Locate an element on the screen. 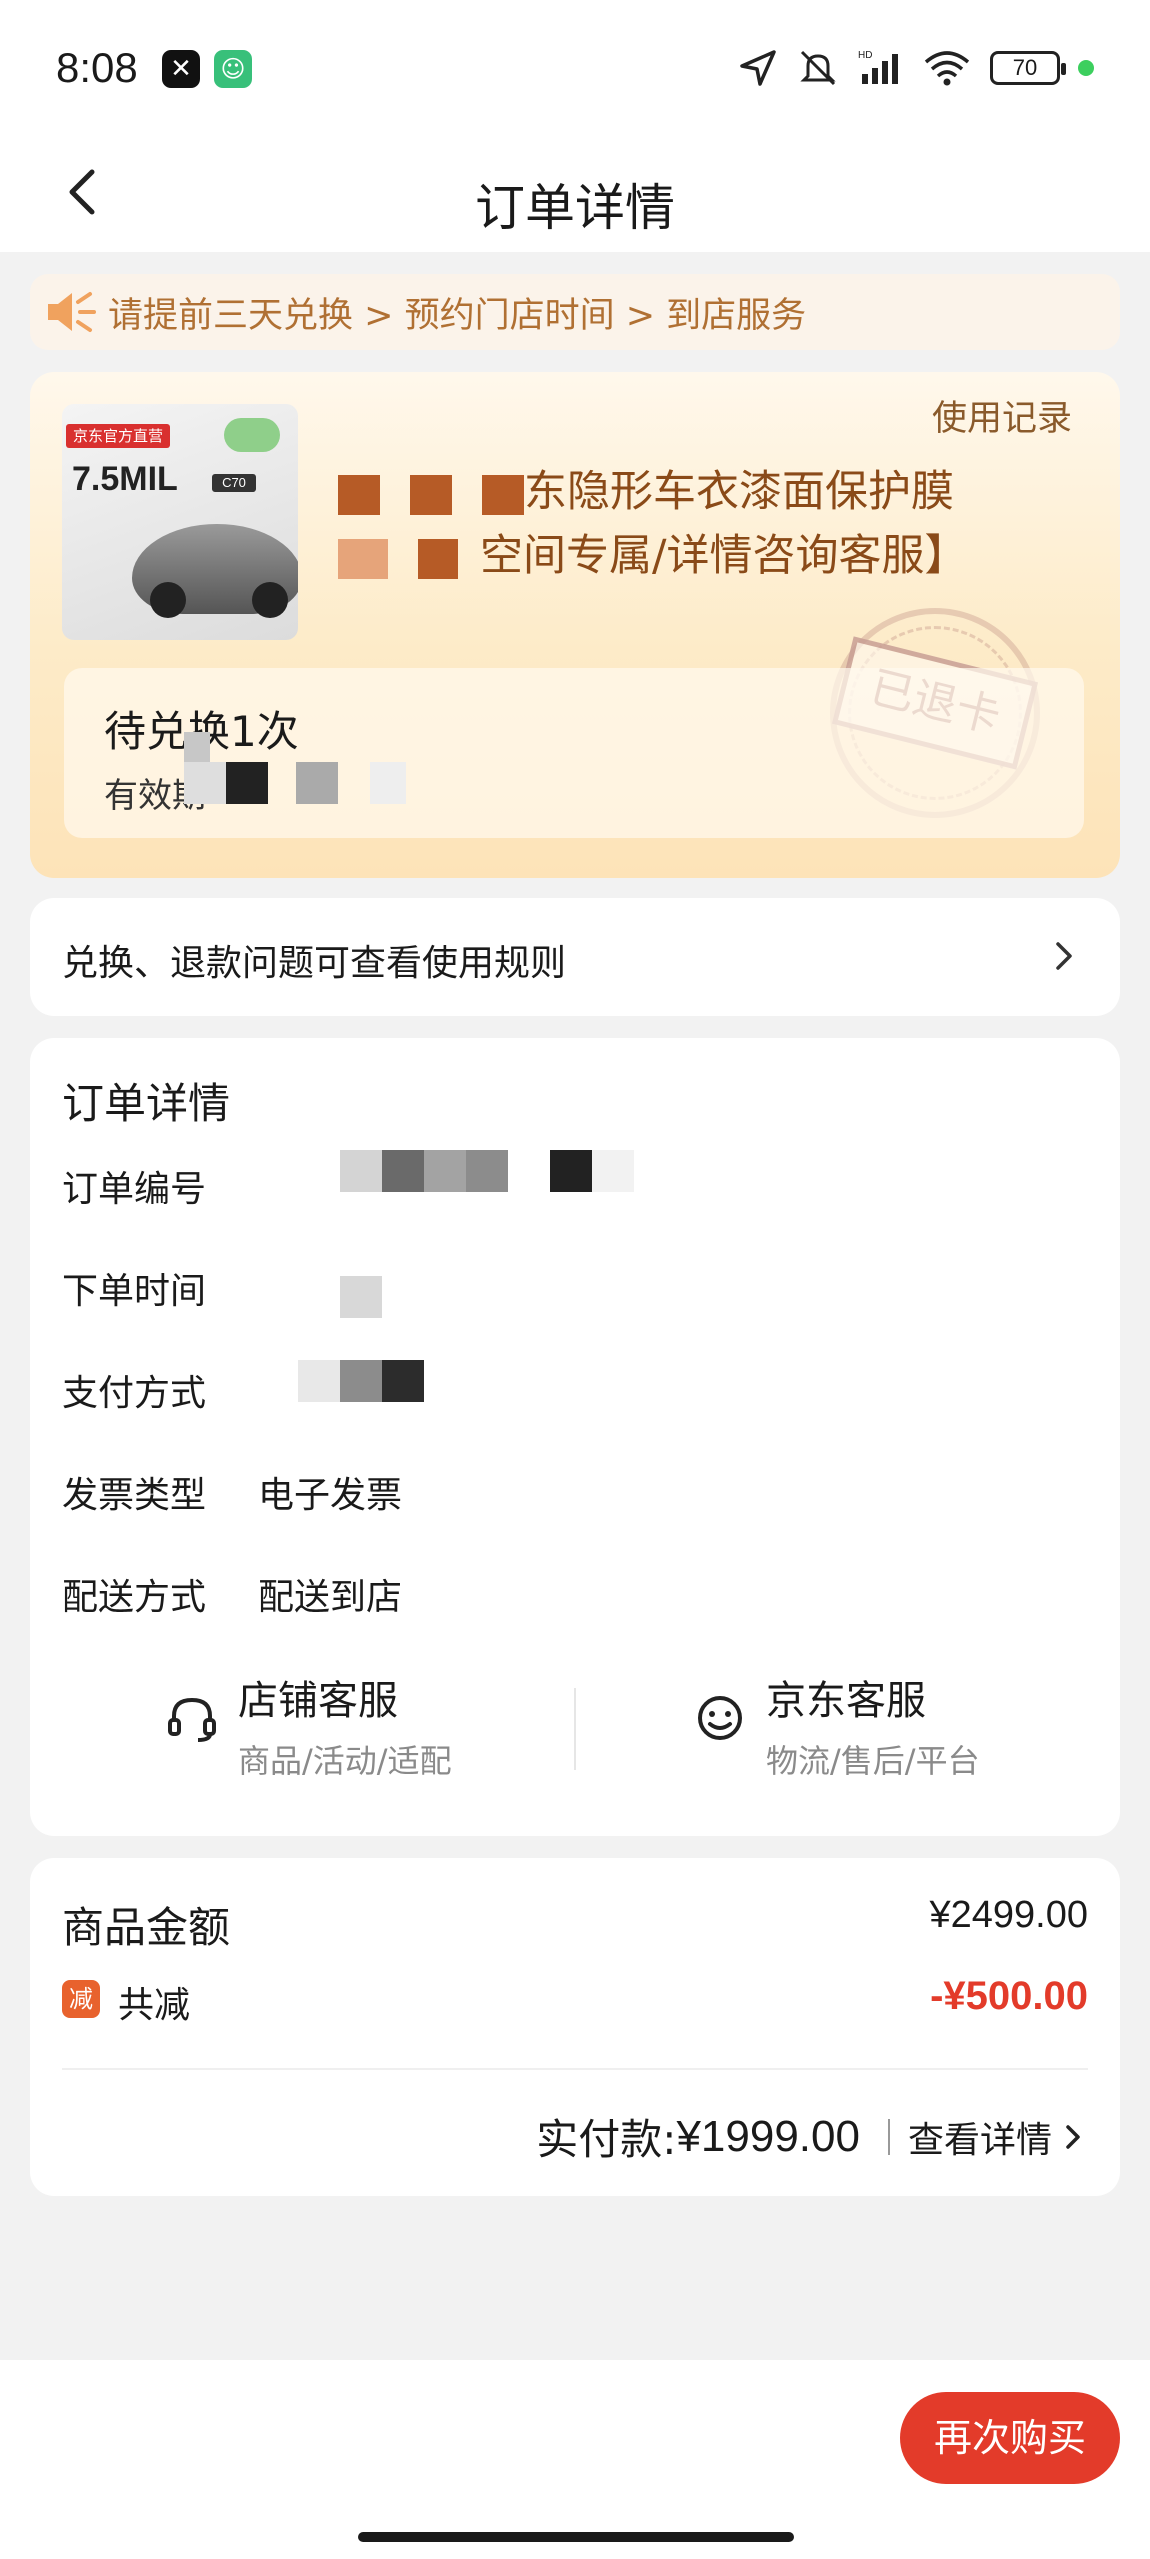  svg-text: HD is located at coordinates (865, 55).